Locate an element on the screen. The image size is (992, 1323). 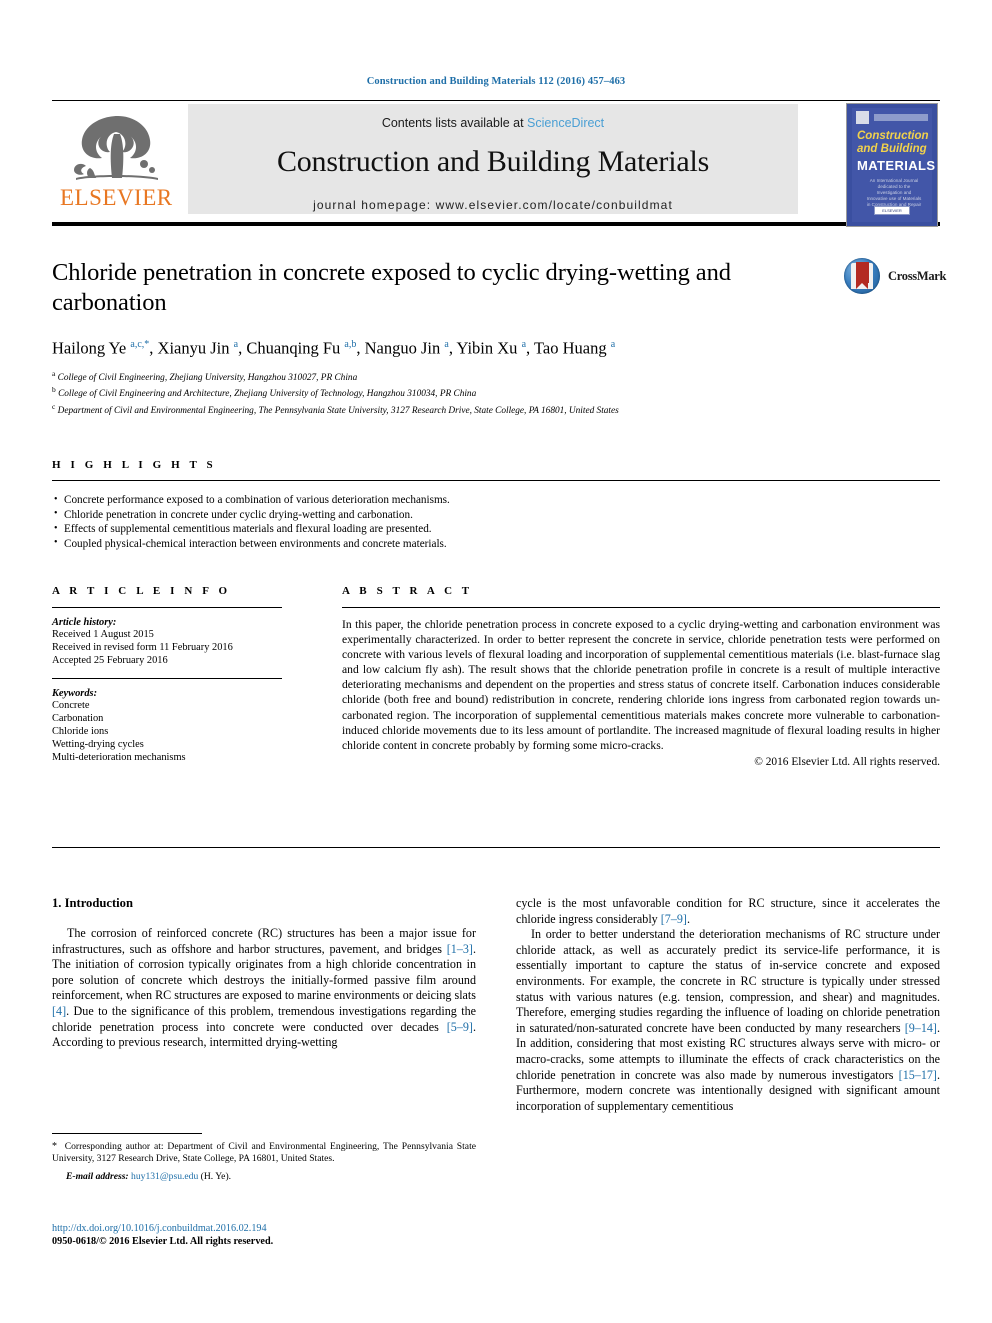
abstract-rule is located at coordinates (641, 607).